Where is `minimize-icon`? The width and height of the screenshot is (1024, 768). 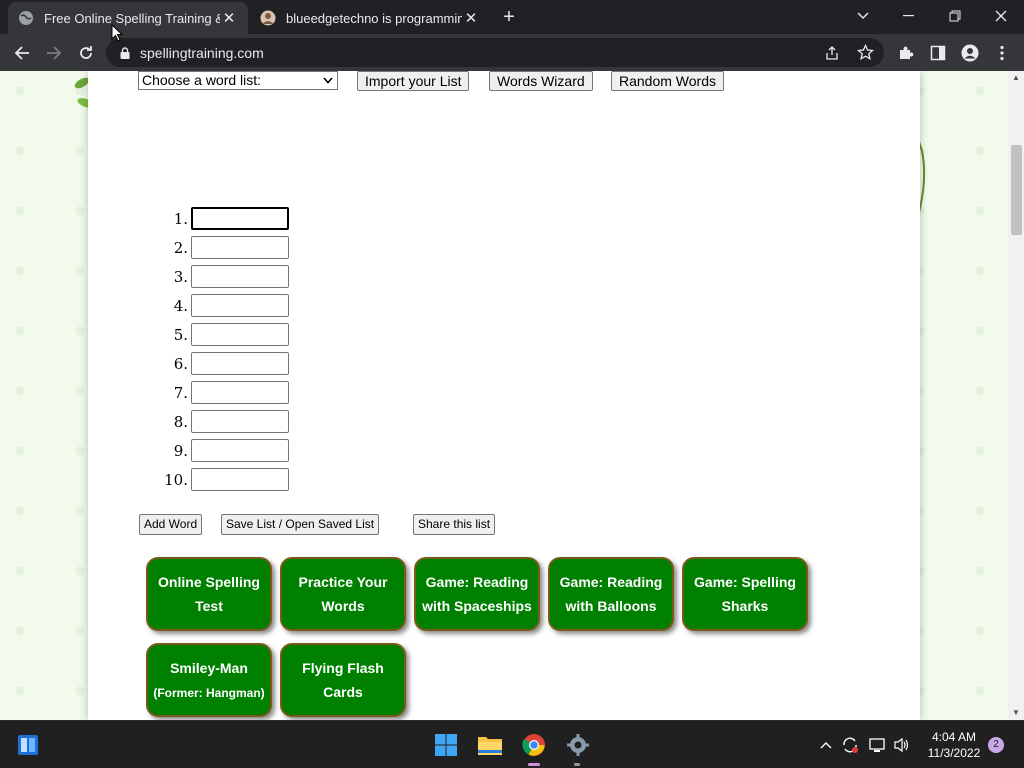 minimize-icon is located at coordinates (909, 16).